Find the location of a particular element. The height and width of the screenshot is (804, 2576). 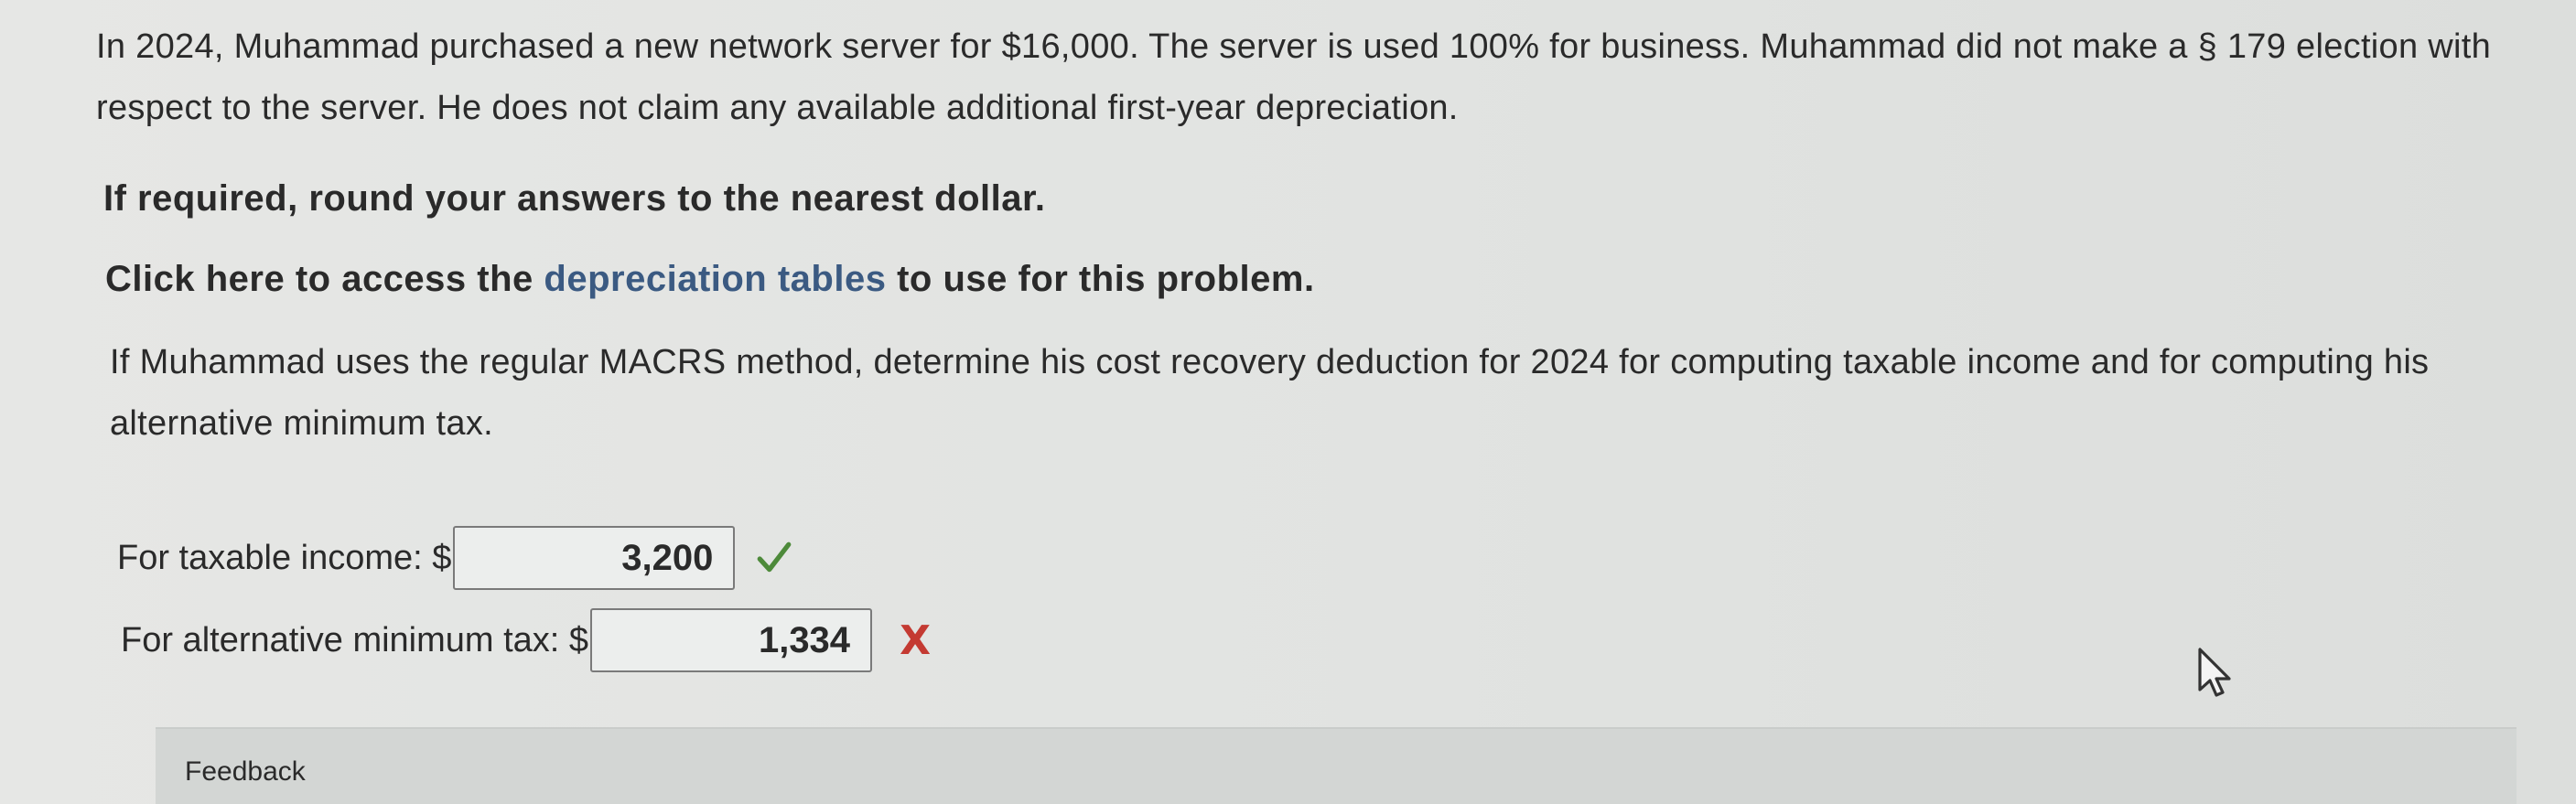

checkmark-icon is located at coordinates (775, 557).